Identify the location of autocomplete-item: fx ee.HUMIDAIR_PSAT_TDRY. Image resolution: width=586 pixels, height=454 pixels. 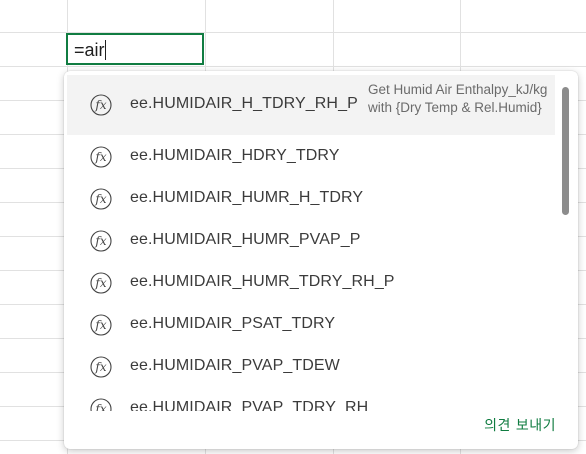
(311, 325).